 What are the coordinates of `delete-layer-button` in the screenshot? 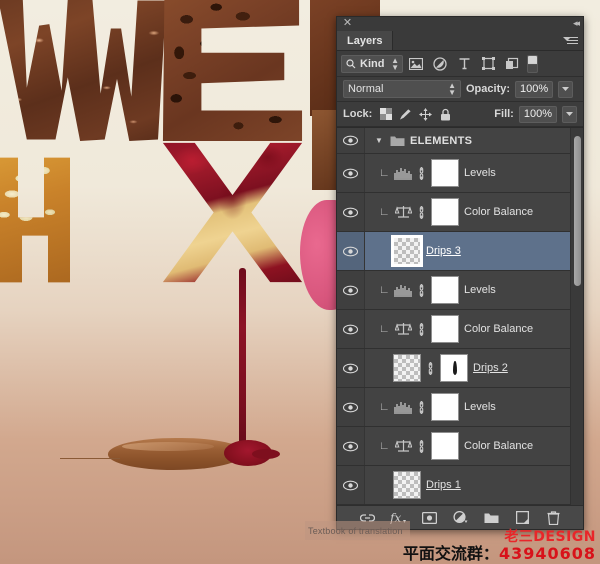 It's located at (553, 518).